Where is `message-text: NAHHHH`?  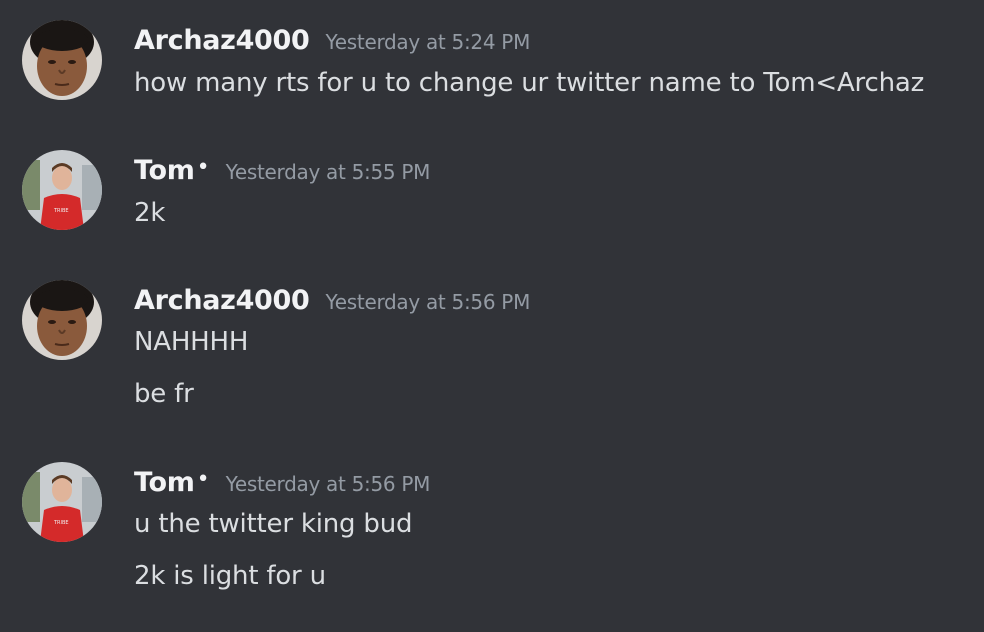
message-text: NAHHHH is located at coordinates (191, 342).